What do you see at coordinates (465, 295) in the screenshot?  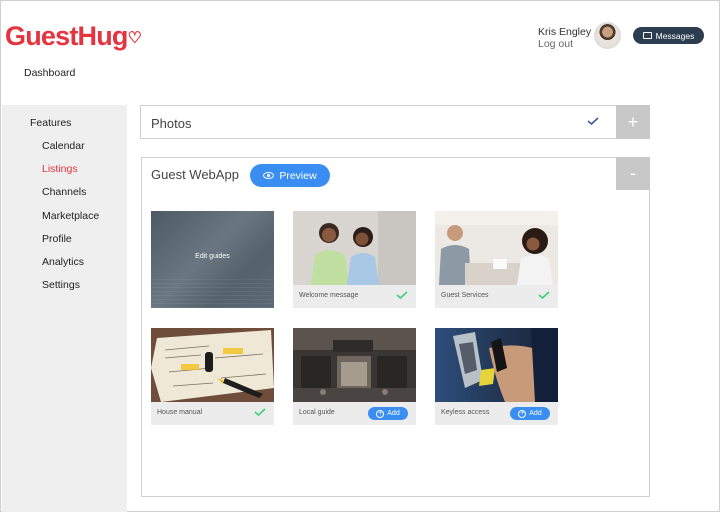 I see `card-label: Guest Services` at bounding box center [465, 295].